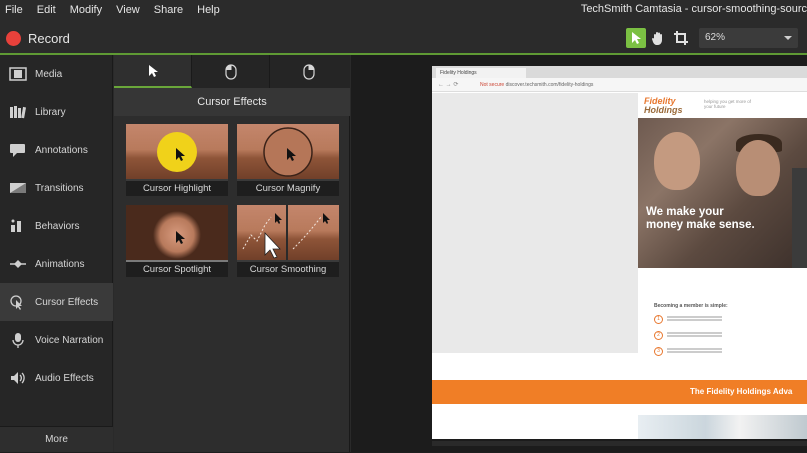  I want to click on toolbar: Record 62%, so click(403, 37).